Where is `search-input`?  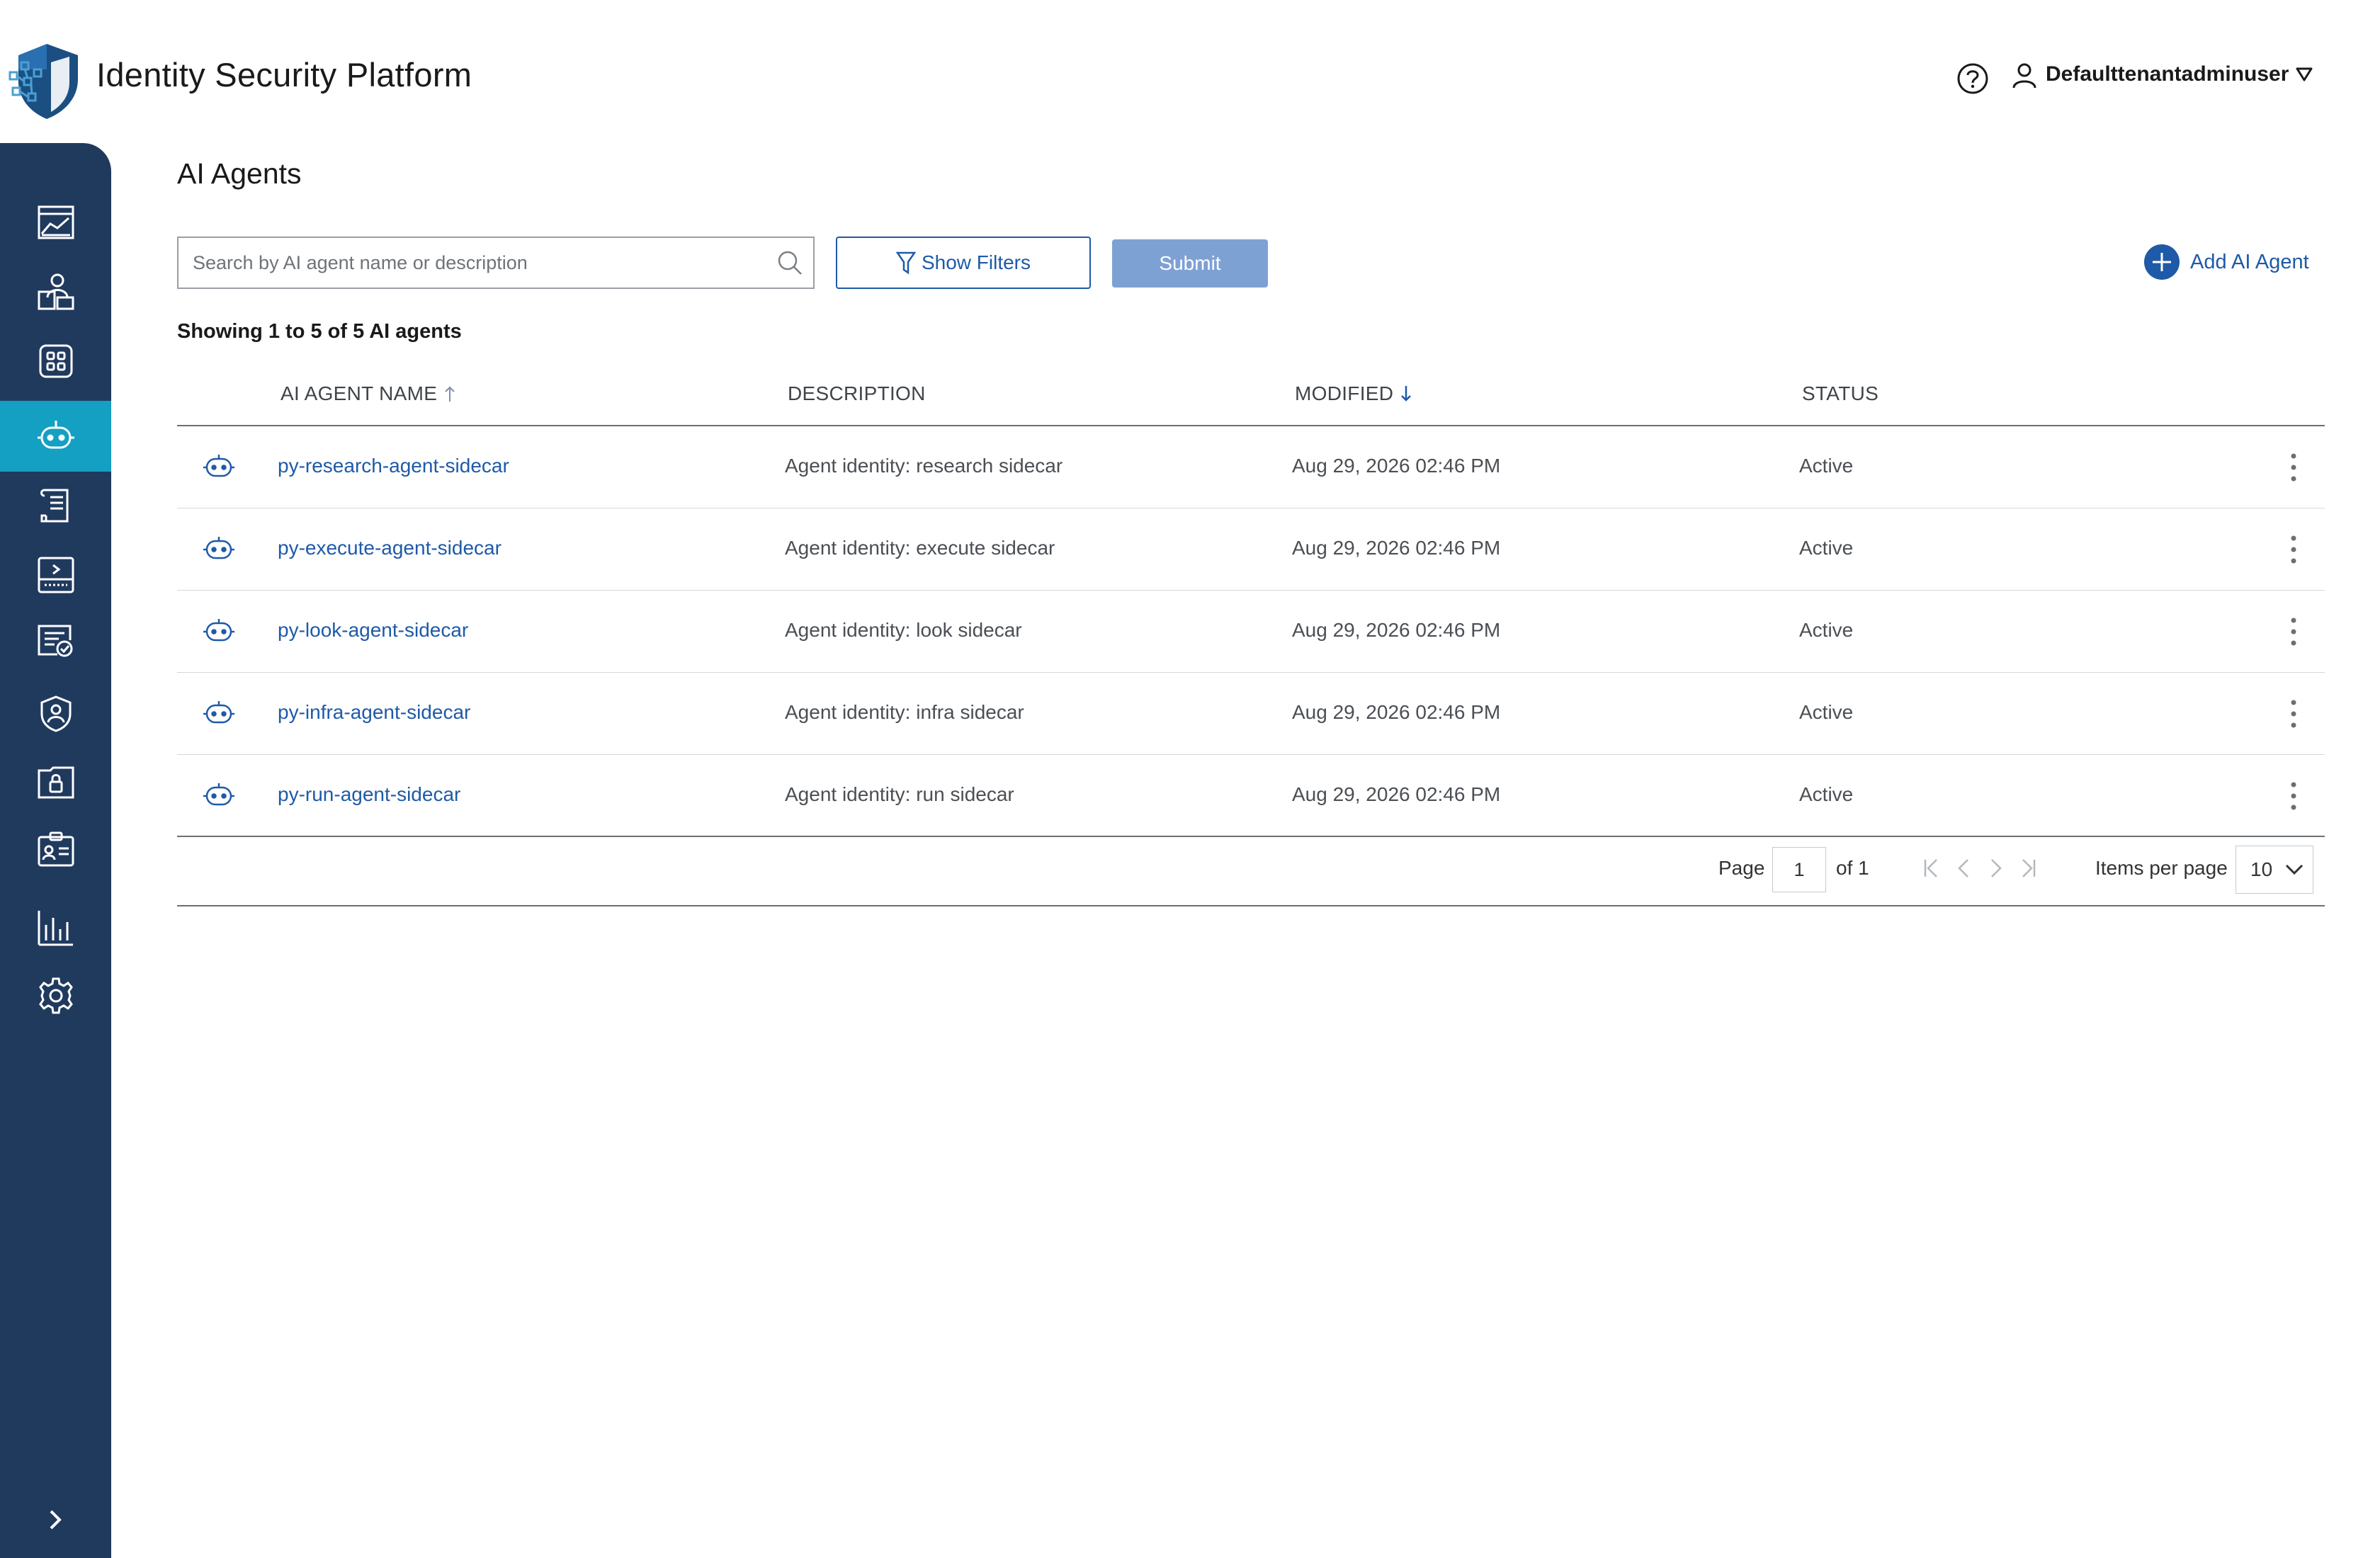 search-input is located at coordinates (462, 263).